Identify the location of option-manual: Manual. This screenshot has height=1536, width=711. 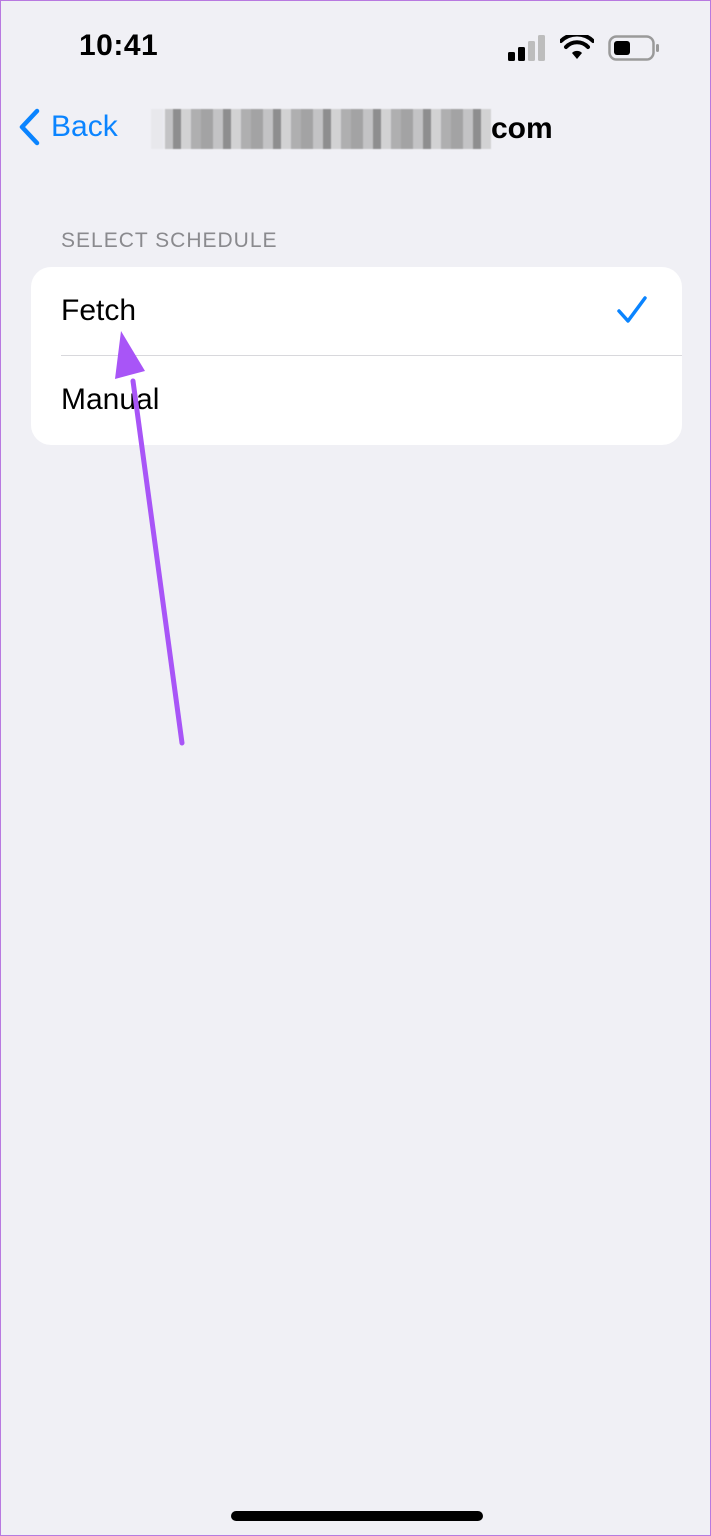
(356, 400).